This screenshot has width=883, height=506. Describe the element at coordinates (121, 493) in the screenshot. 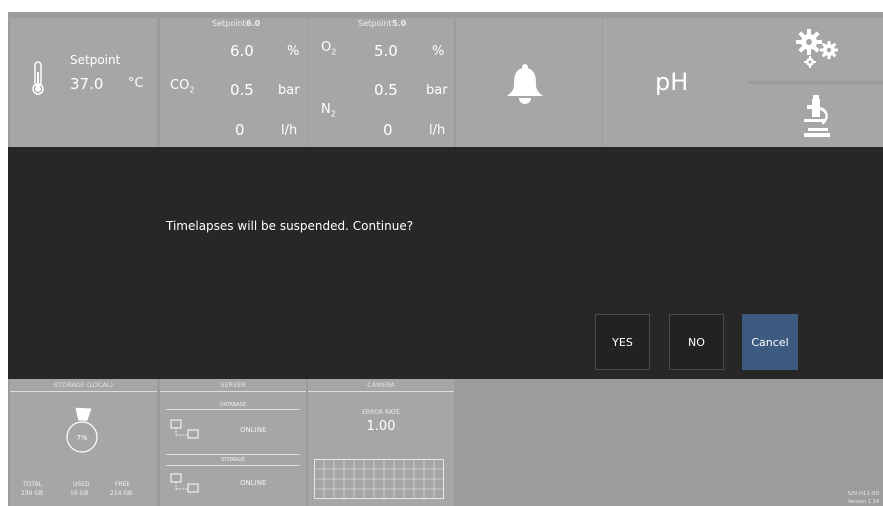

I see `storage-free-value: 214 GB` at that location.